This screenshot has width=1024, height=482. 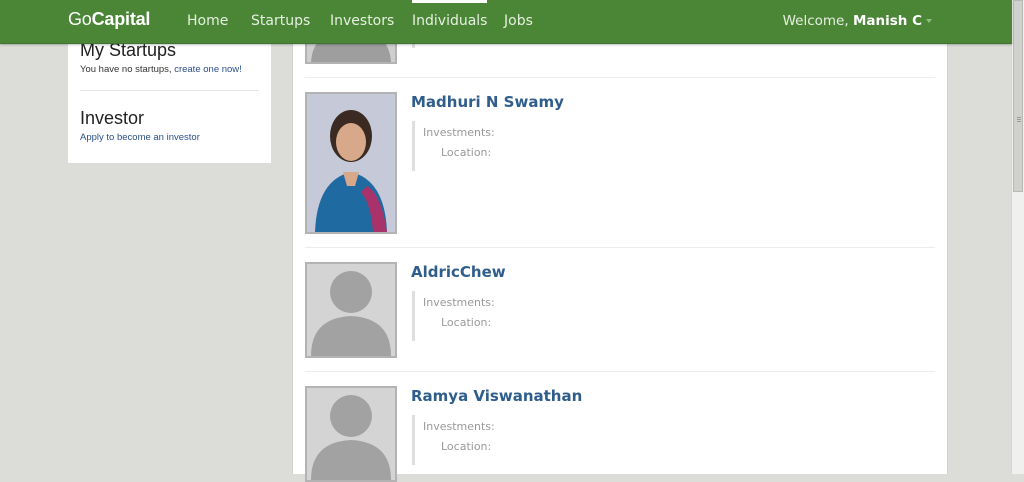 I want to click on brand-logo: GoCapital, so click(x=109, y=19).